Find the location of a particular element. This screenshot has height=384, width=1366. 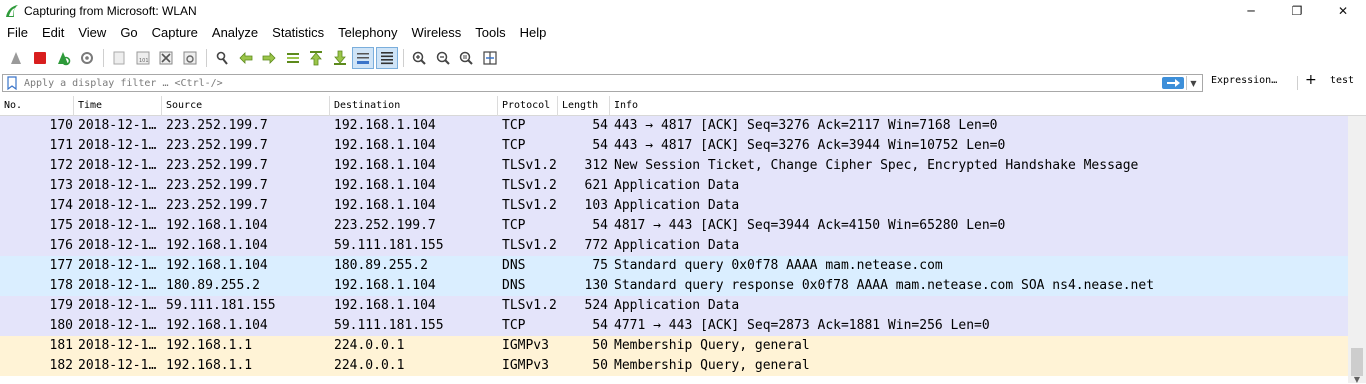

filter-button-test: test is located at coordinates (1342, 80).